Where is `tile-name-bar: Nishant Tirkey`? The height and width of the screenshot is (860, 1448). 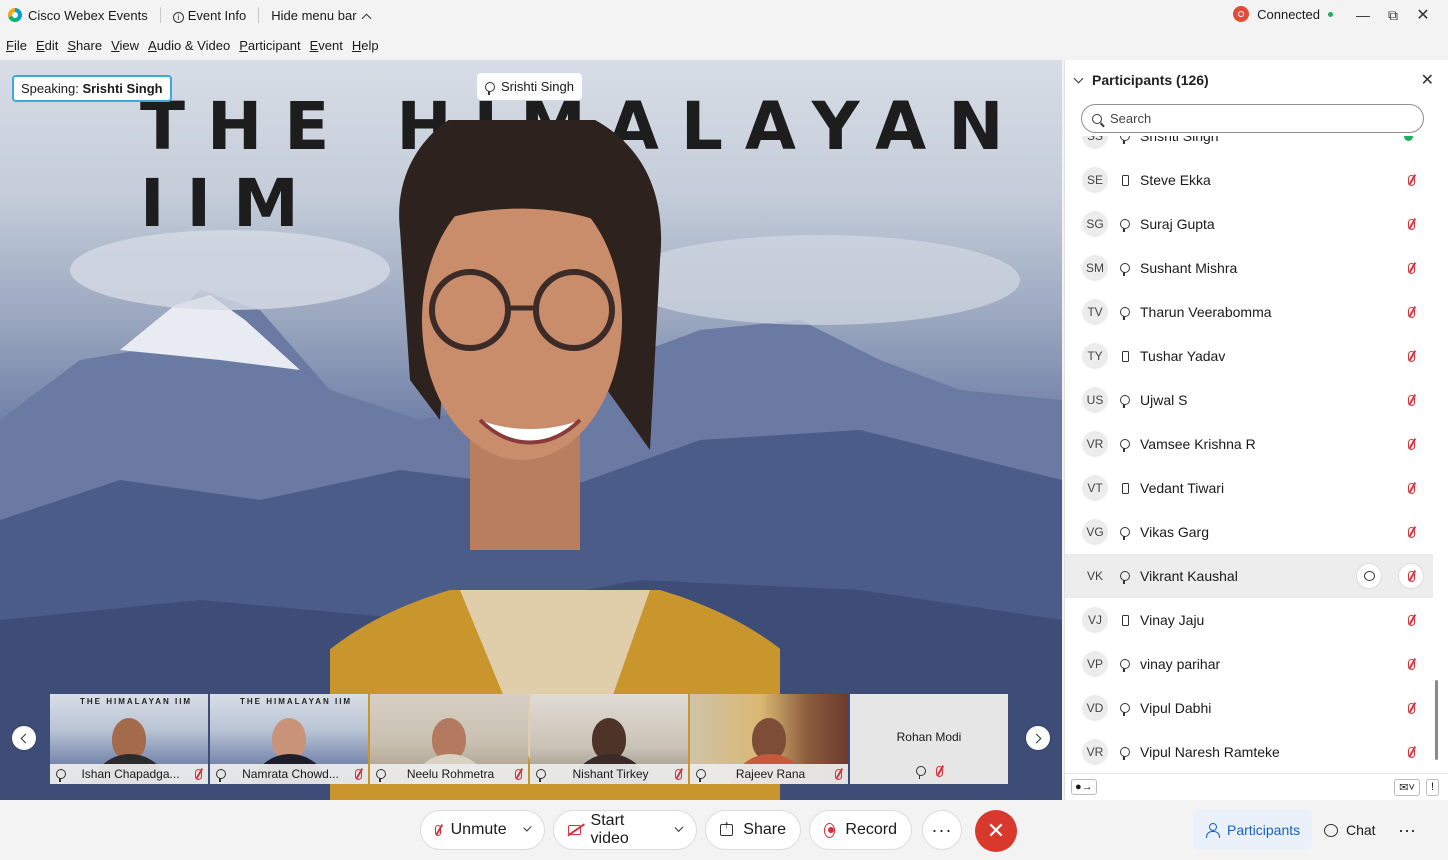
tile-name-bar: Nishant Tirkey is located at coordinates (609, 774).